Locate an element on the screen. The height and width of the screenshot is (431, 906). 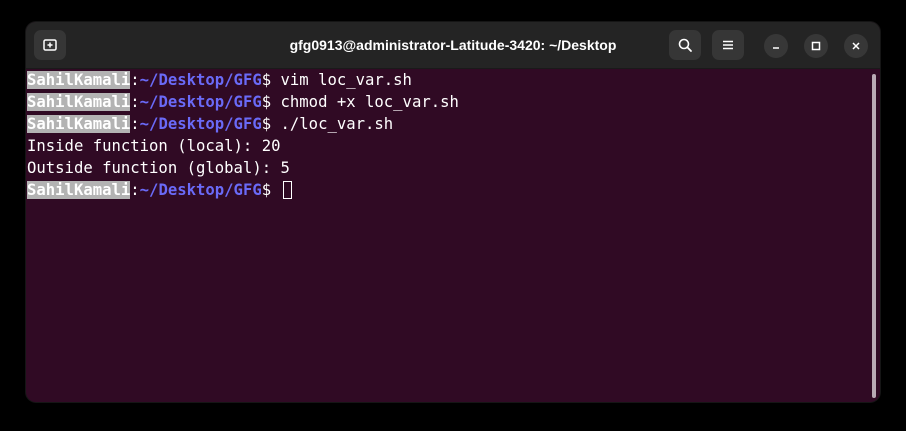
output-text: Inside function (local): 20 is located at coordinates (154, 146).